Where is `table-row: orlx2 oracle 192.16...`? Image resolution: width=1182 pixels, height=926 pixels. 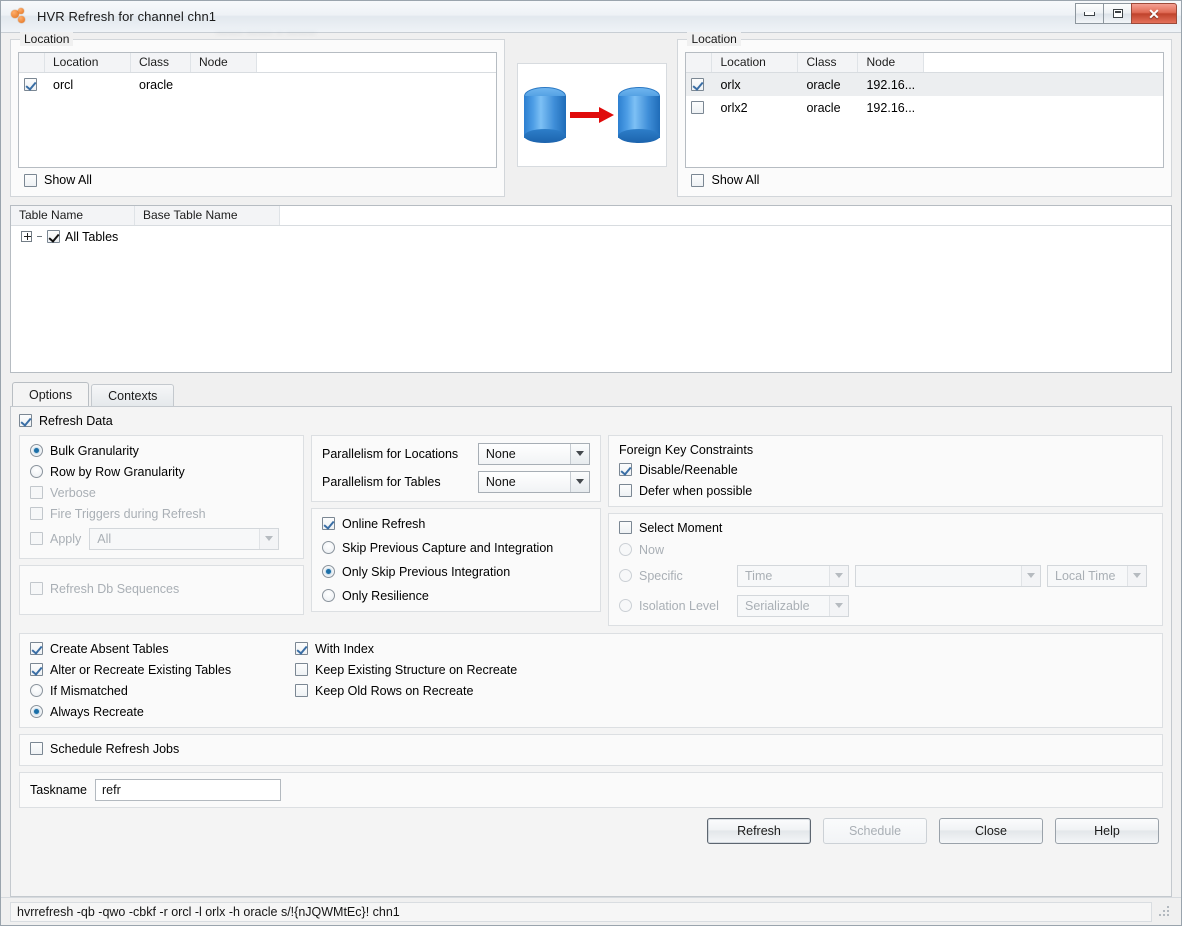 table-row: orlx2 oracle 192.16... is located at coordinates (924, 107).